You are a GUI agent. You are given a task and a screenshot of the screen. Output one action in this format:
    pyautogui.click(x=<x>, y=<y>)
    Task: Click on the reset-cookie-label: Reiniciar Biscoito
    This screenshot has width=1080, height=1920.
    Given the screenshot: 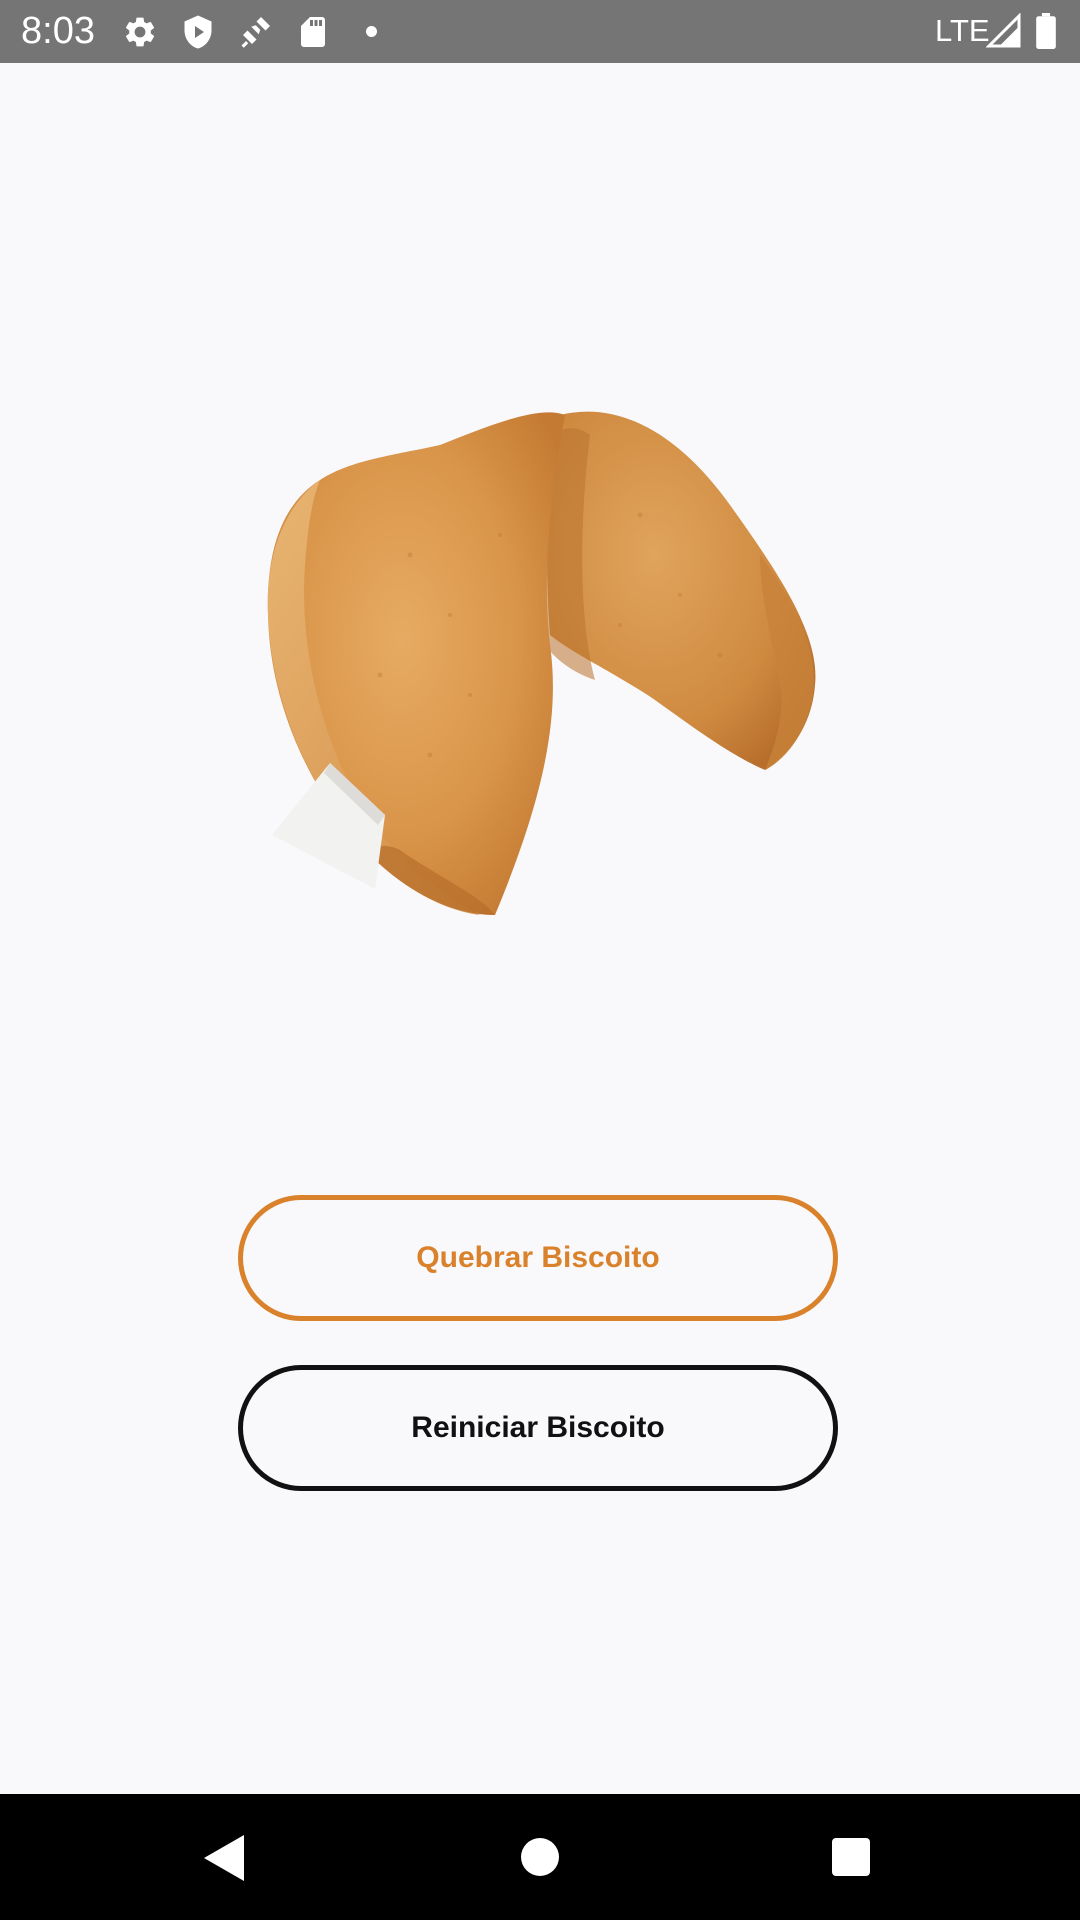 What is the action you would take?
    pyautogui.click(x=538, y=1427)
    